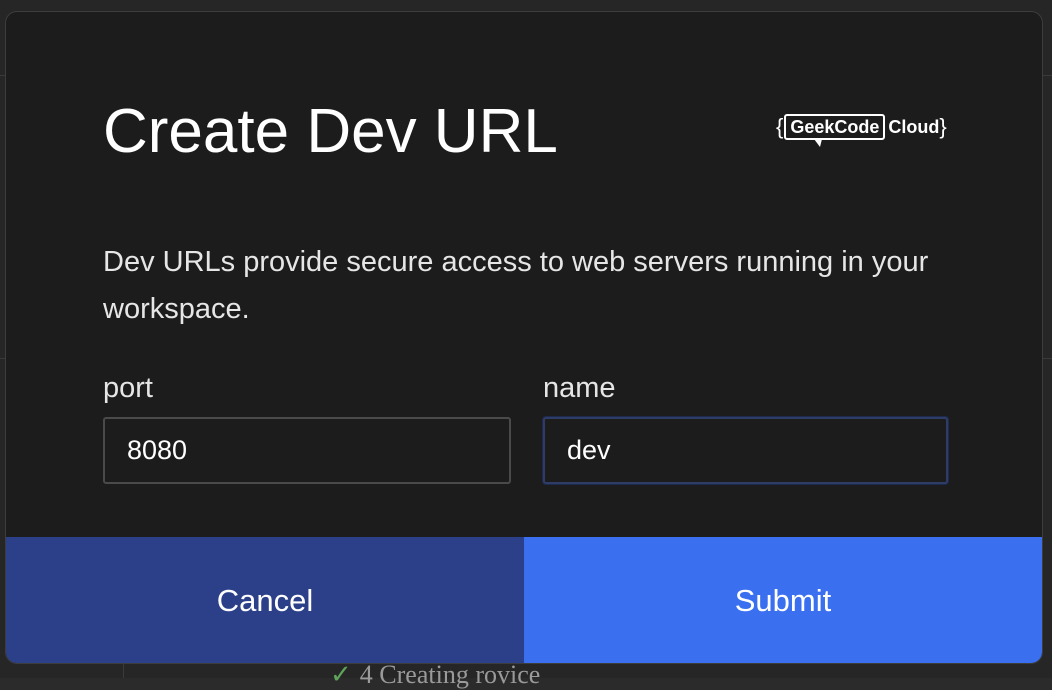 This screenshot has width=1052, height=690. Describe the element at coordinates (914, 127) in the screenshot. I see `logo-suffix: Cloud` at that location.